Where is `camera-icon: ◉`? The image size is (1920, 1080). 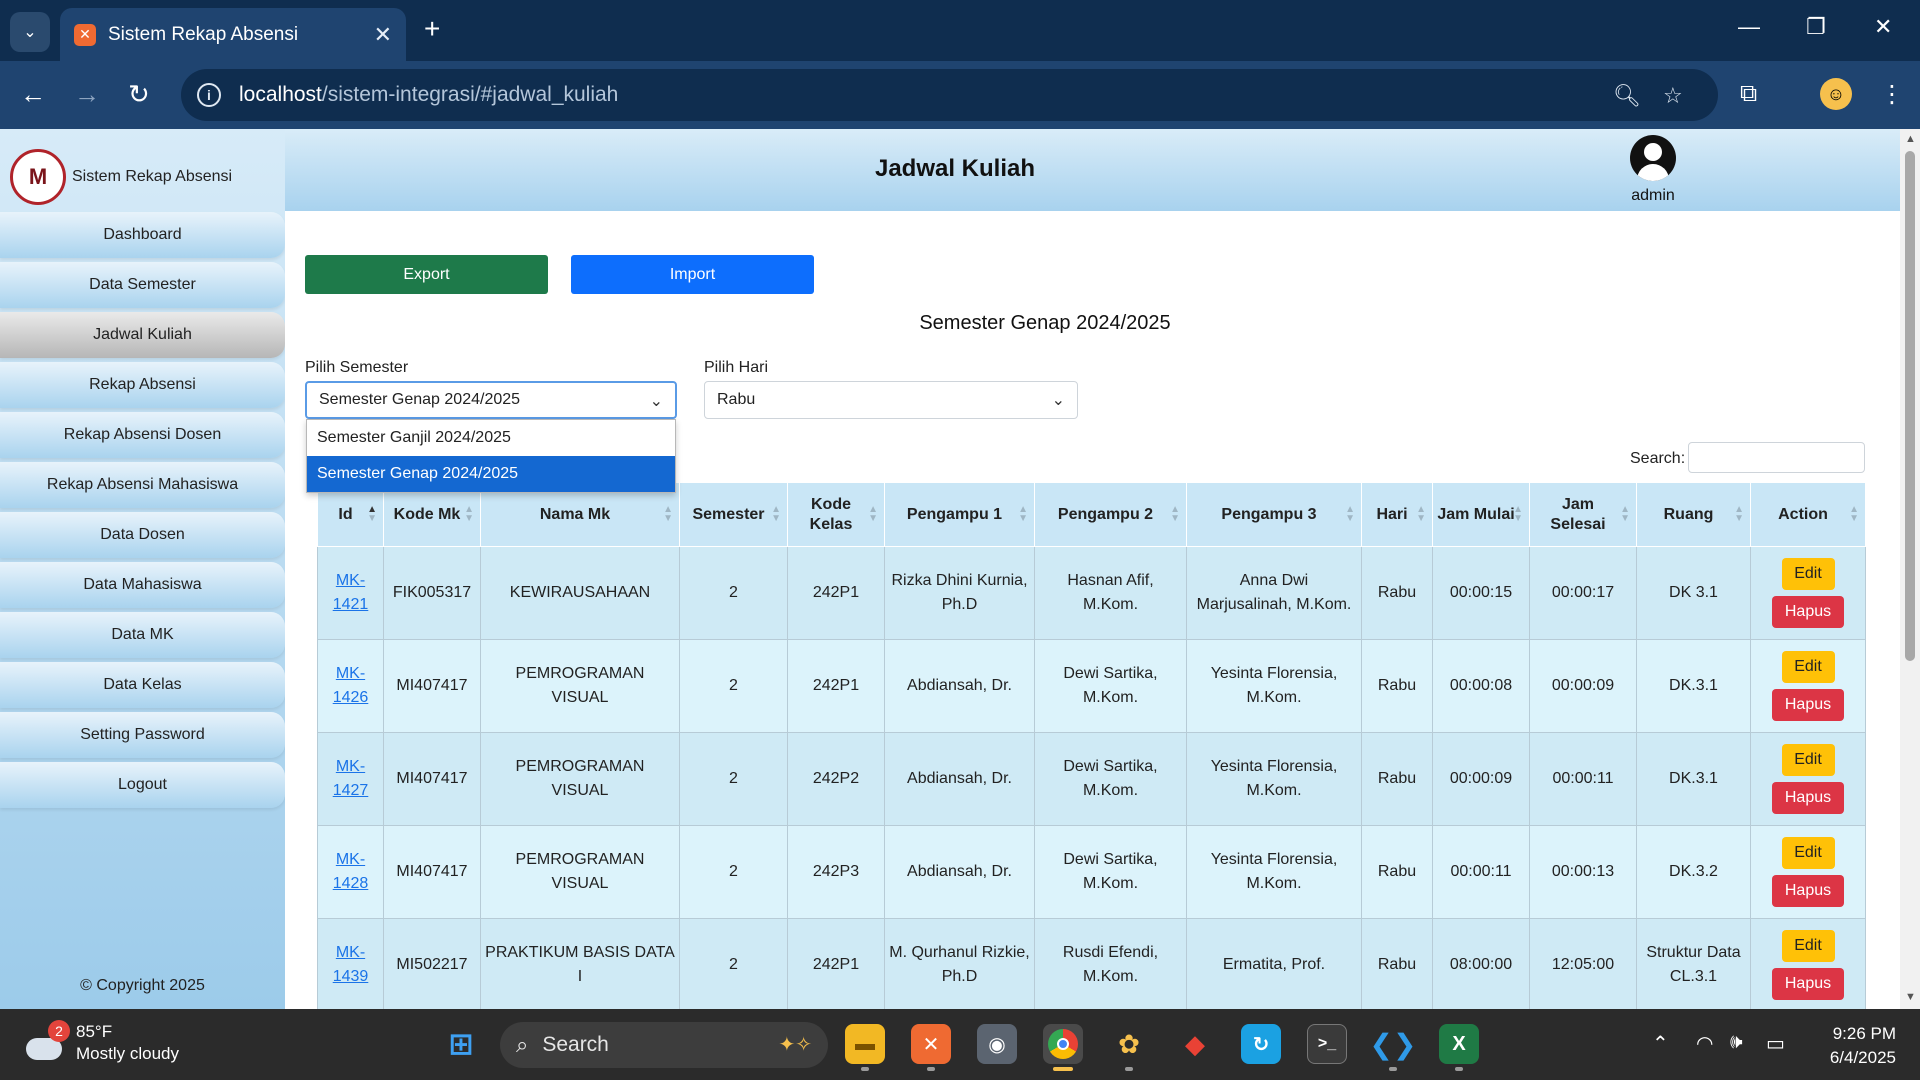 camera-icon: ◉ is located at coordinates (997, 1044).